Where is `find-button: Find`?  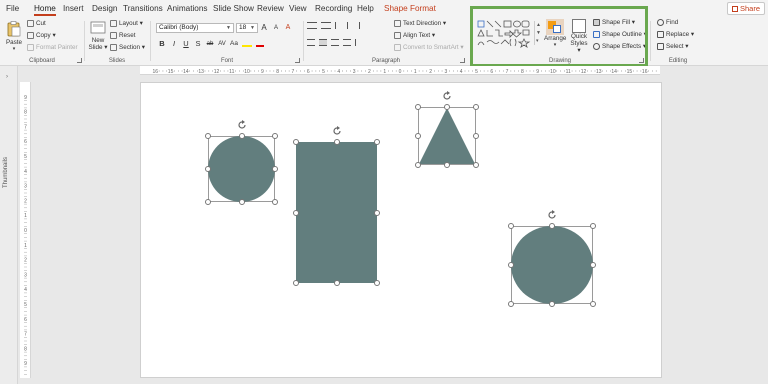 find-button: Find is located at coordinates (667, 22).